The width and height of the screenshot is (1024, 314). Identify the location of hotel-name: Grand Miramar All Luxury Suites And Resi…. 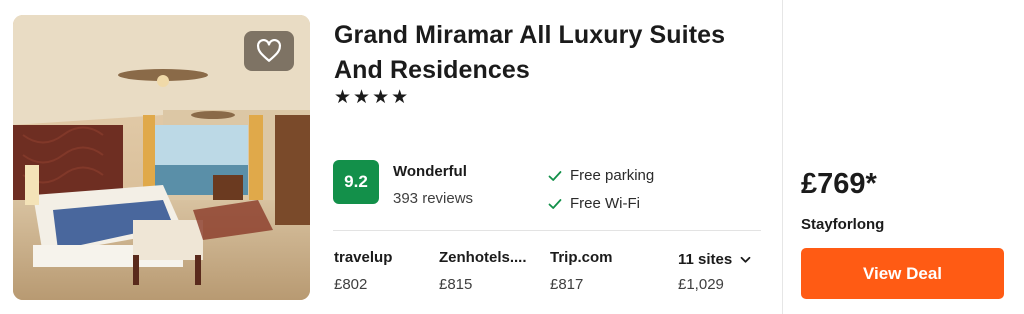
(544, 53).